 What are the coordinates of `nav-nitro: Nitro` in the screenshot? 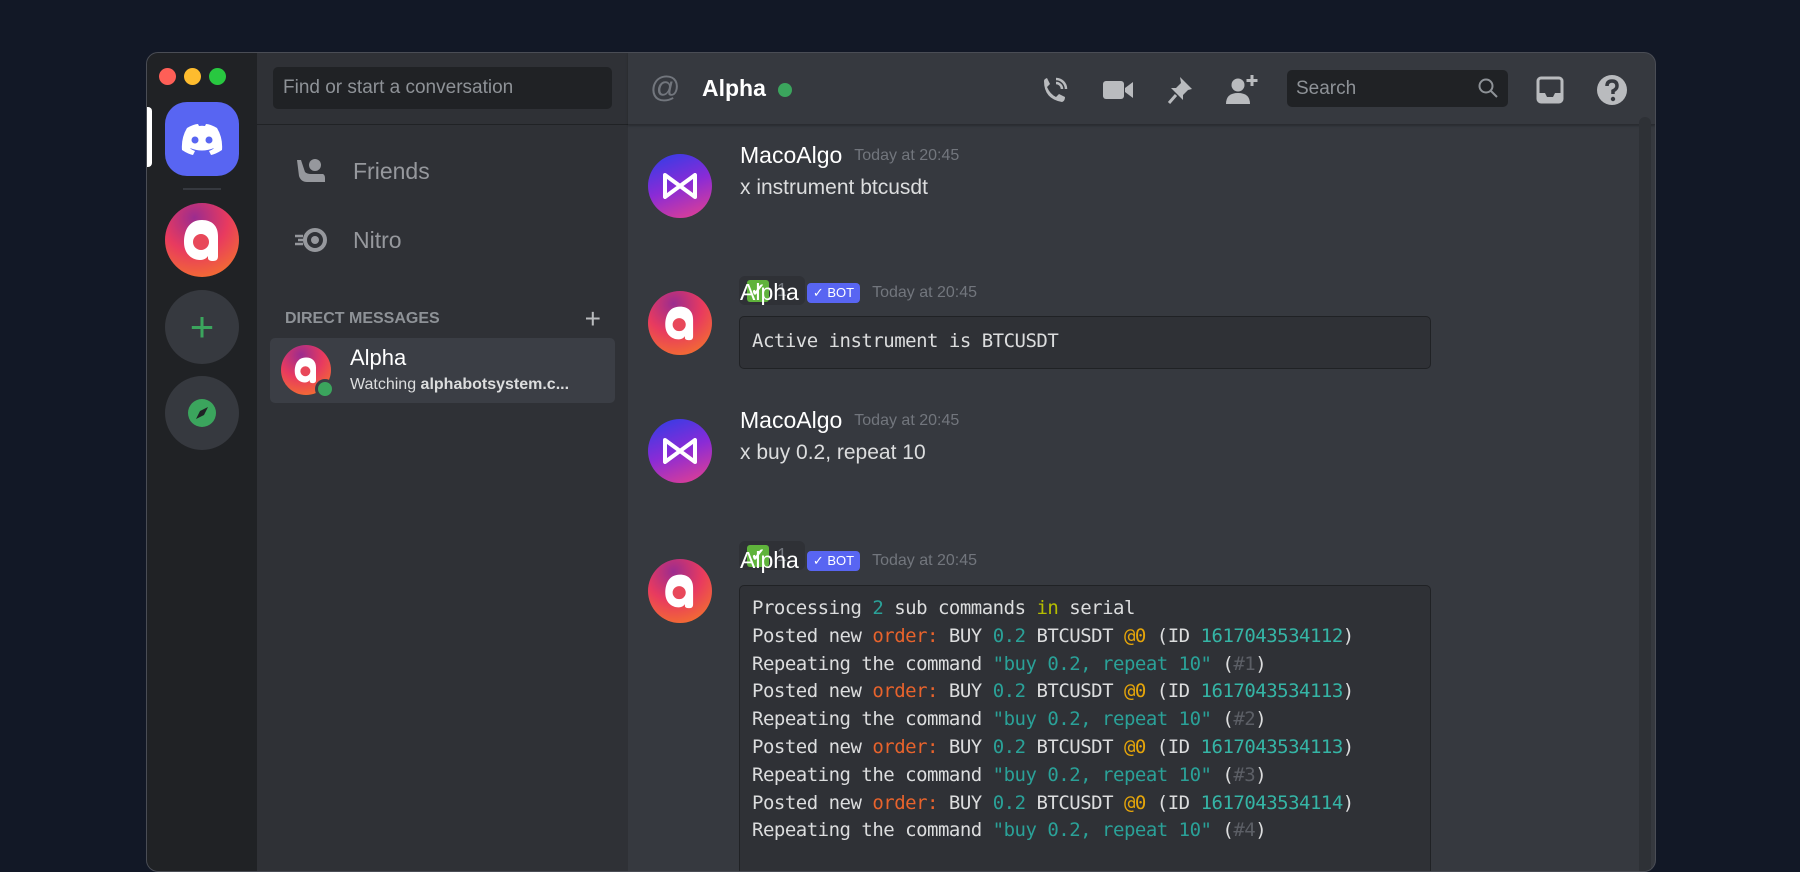 It's located at (443, 240).